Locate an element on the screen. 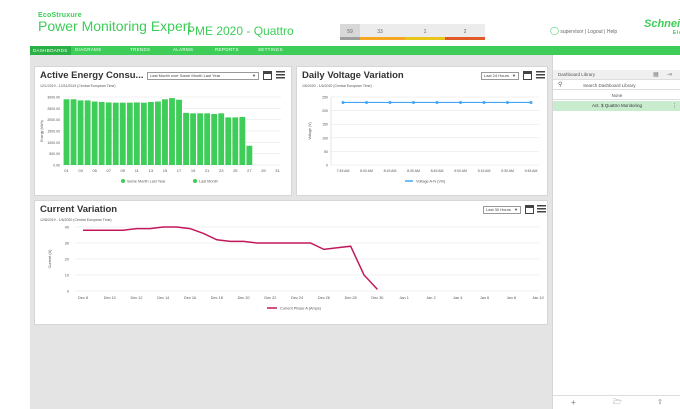 Image resolution: width=680 pixels, height=409 pixels. x-tick-label: 17 is located at coordinates (179, 170).